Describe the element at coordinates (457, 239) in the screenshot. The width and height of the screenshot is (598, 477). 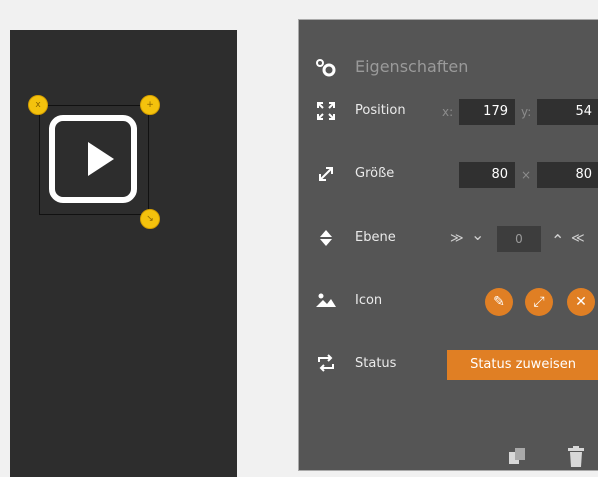
I see `layer-to-bottom-button: ≫` at that location.